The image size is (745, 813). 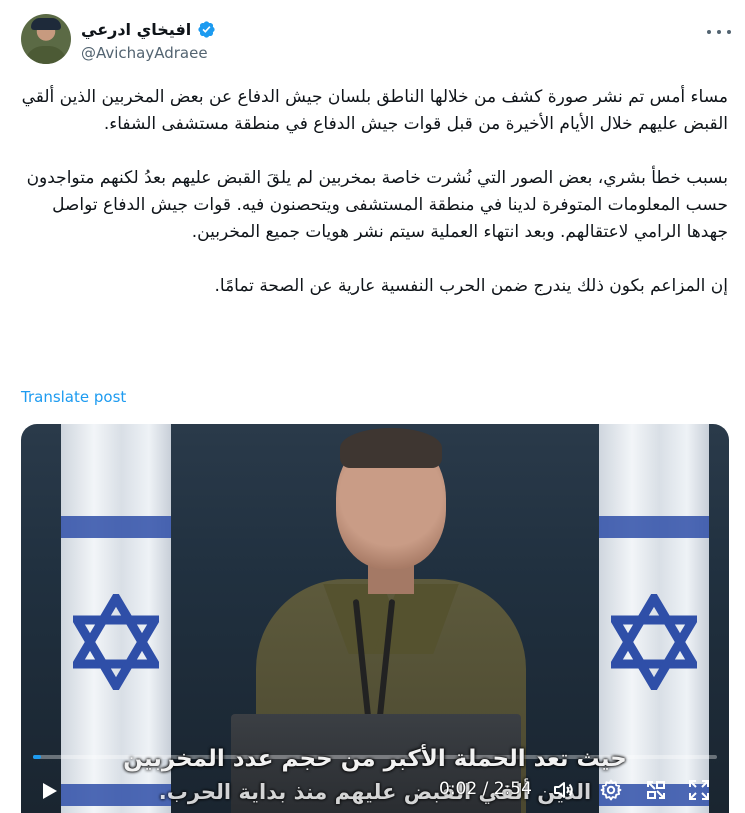 What do you see at coordinates (376, 42) in the screenshot?
I see `post-header: افيخاي ادرعي @AvichayAdraee` at bounding box center [376, 42].